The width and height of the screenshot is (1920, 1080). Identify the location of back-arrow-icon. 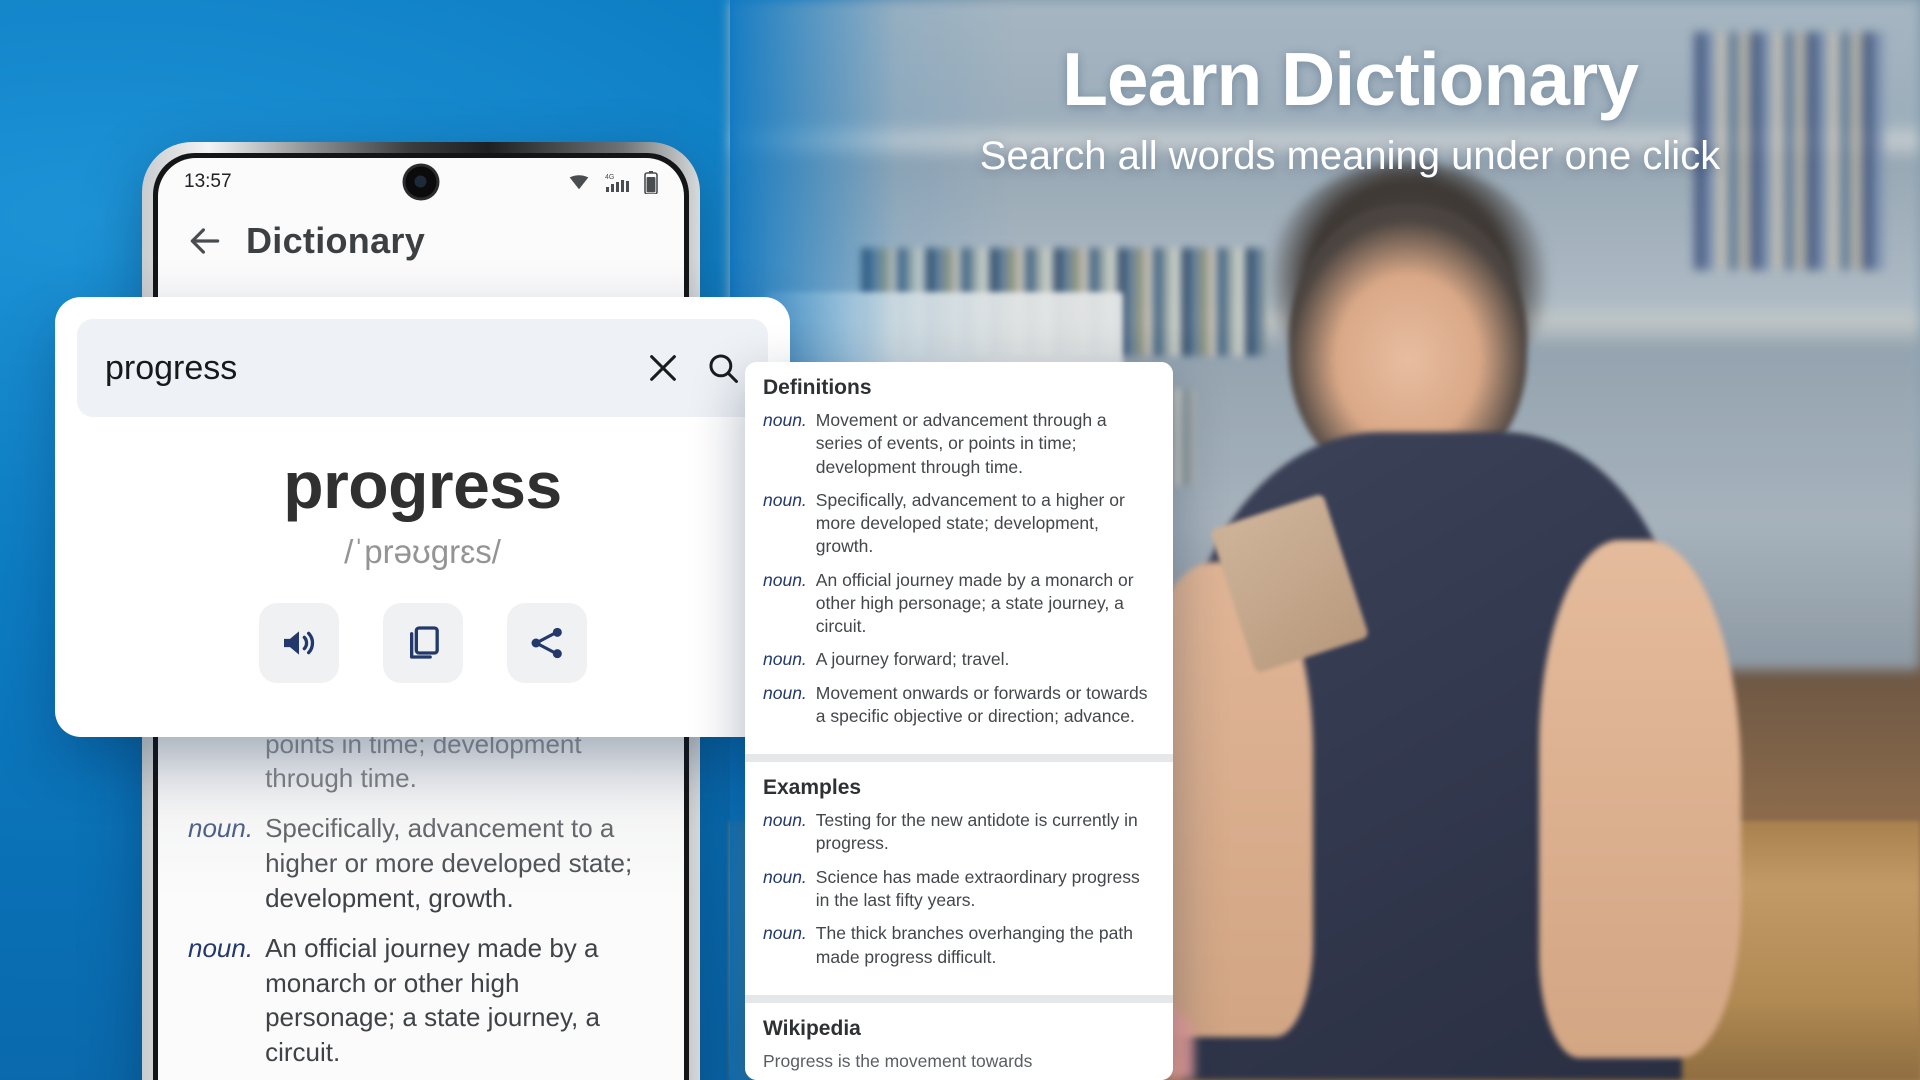
(205, 241).